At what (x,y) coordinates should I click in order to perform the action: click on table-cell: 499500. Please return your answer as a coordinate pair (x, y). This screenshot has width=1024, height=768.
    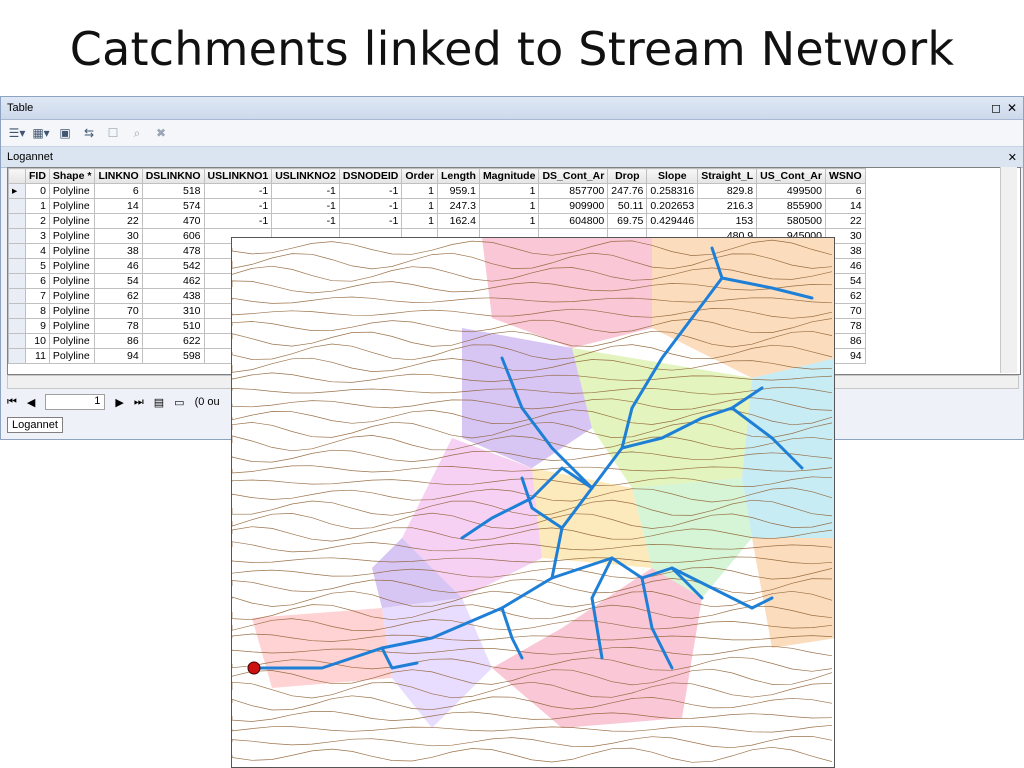
    Looking at the image, I should click on (791, 191).